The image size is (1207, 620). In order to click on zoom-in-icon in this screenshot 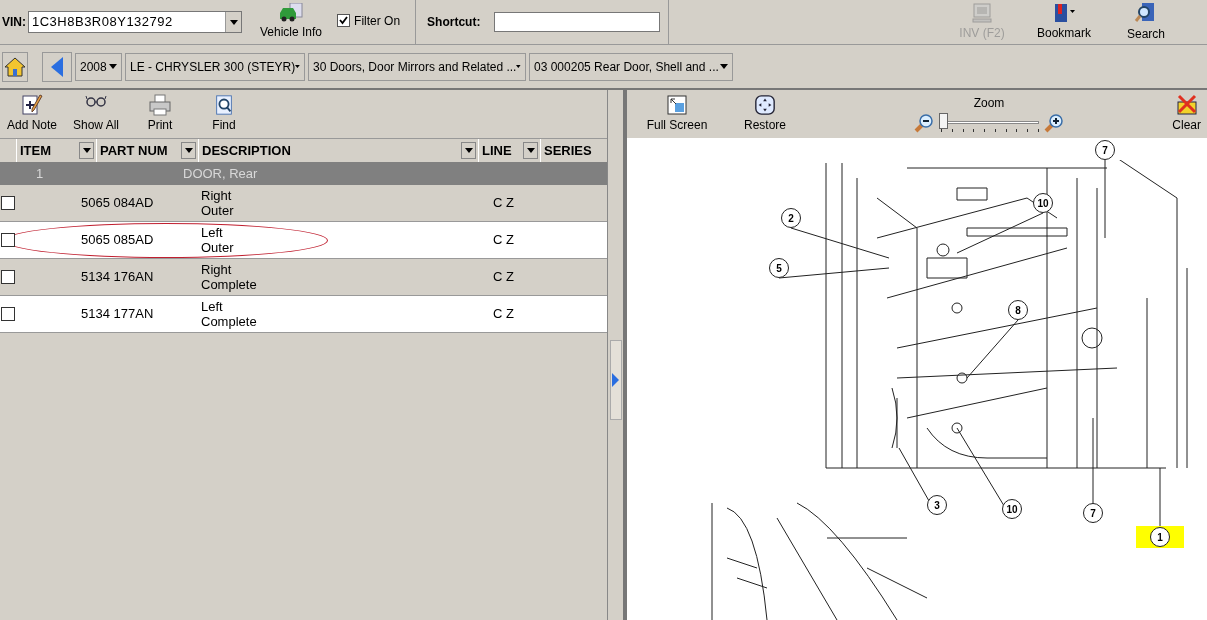, I will do `click(1054, 123)`.